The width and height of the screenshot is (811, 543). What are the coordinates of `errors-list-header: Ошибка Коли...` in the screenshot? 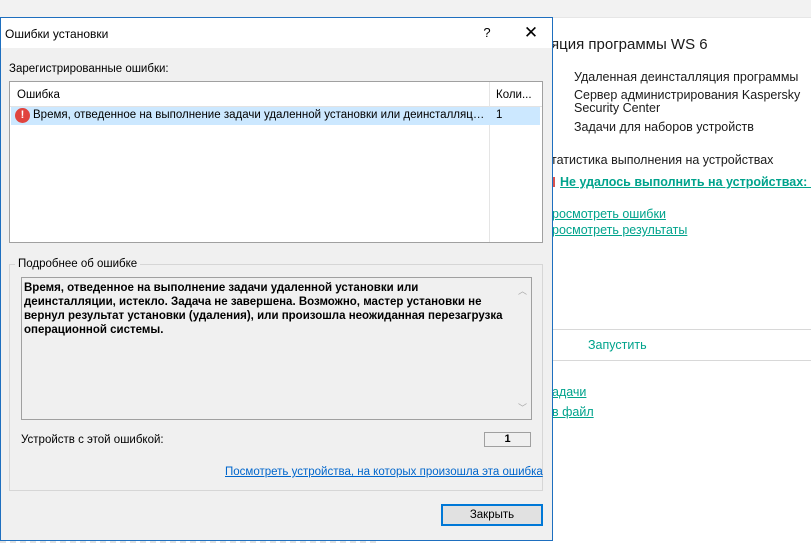 It's located at (276, 94).